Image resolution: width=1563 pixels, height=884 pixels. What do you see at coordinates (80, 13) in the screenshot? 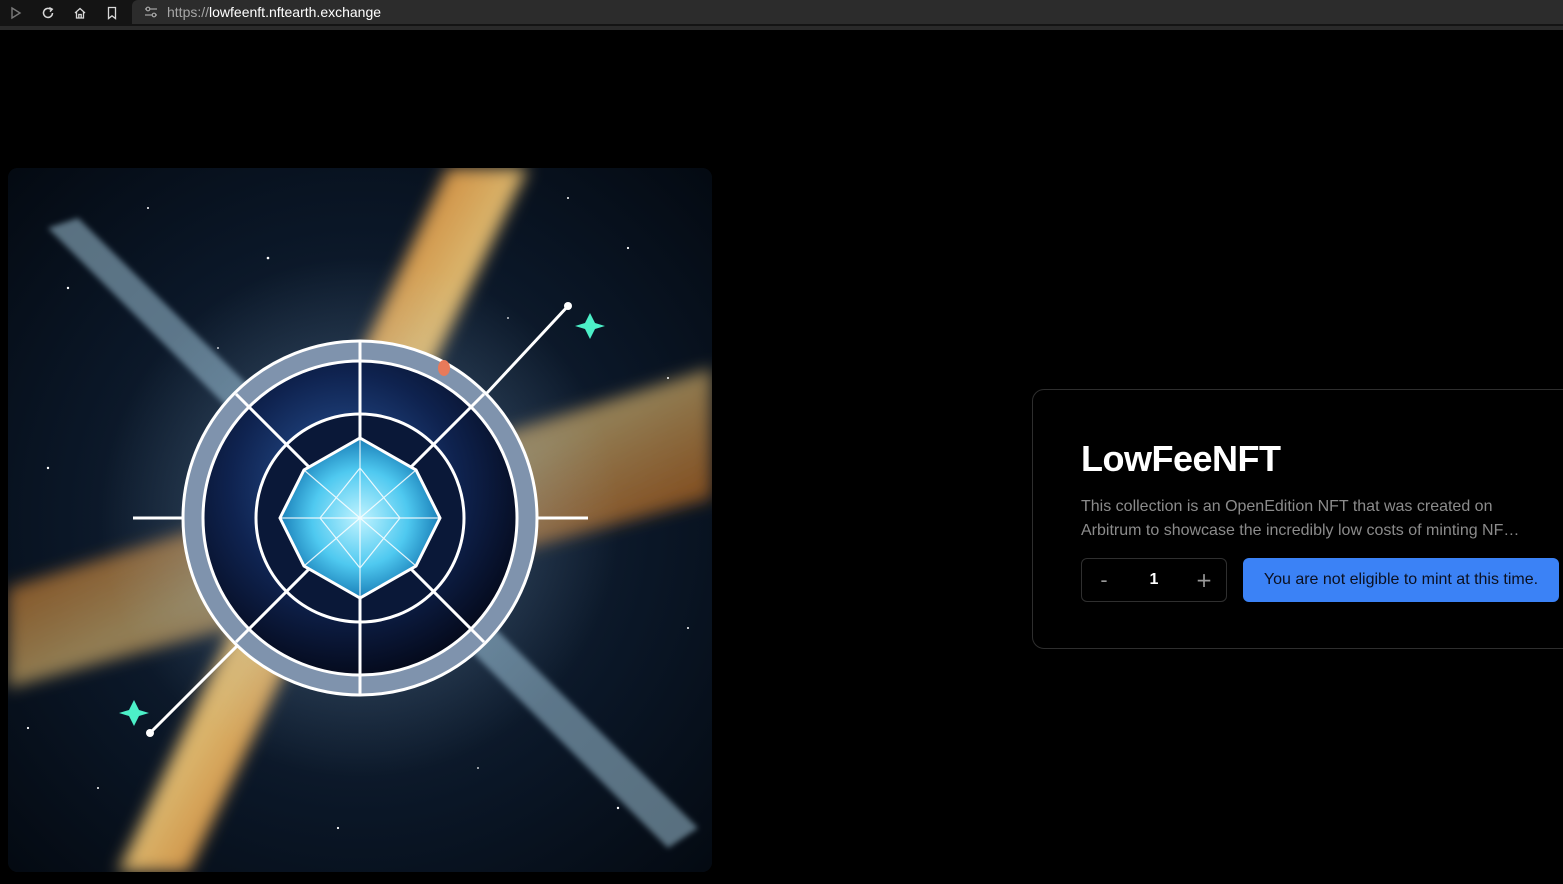
I see `home-icon` at bounding box center [80, 13].